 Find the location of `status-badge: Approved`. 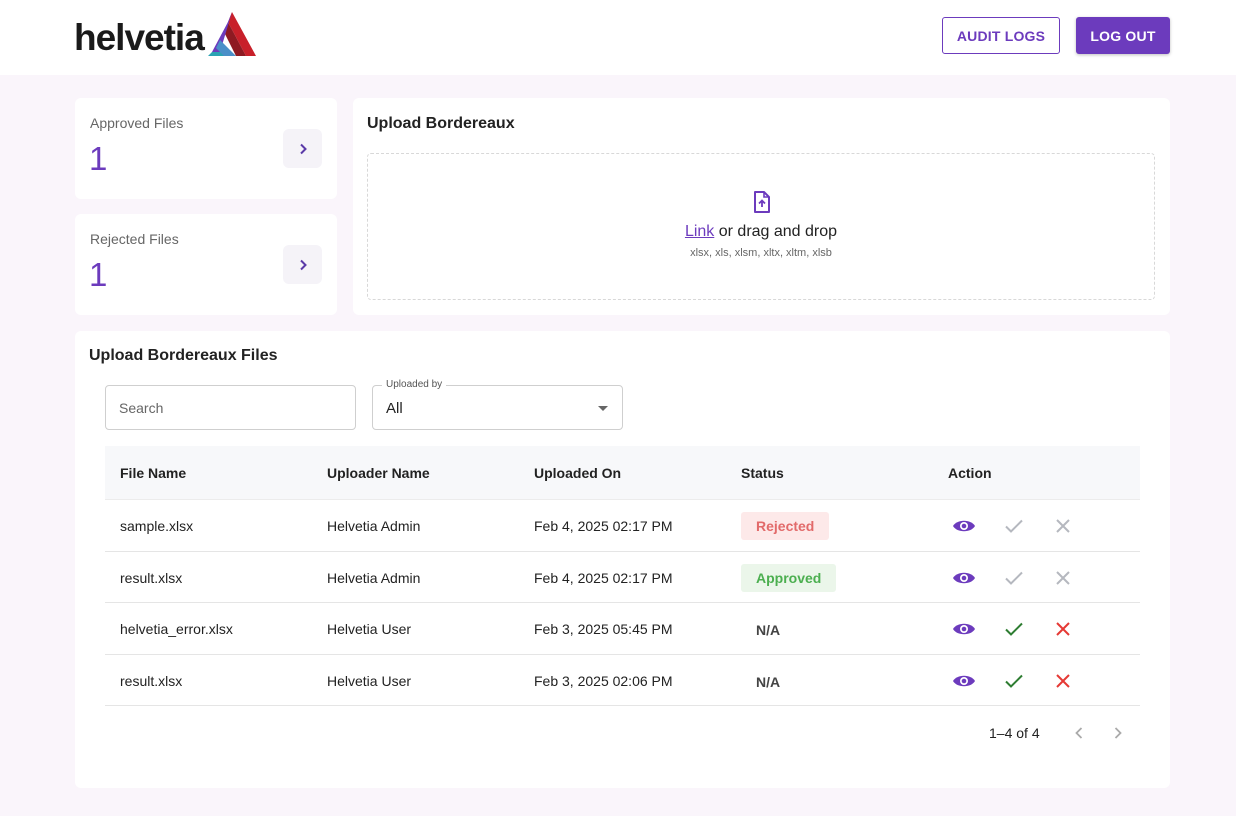

status-badge: Approved is located at coordinates (789, 577).